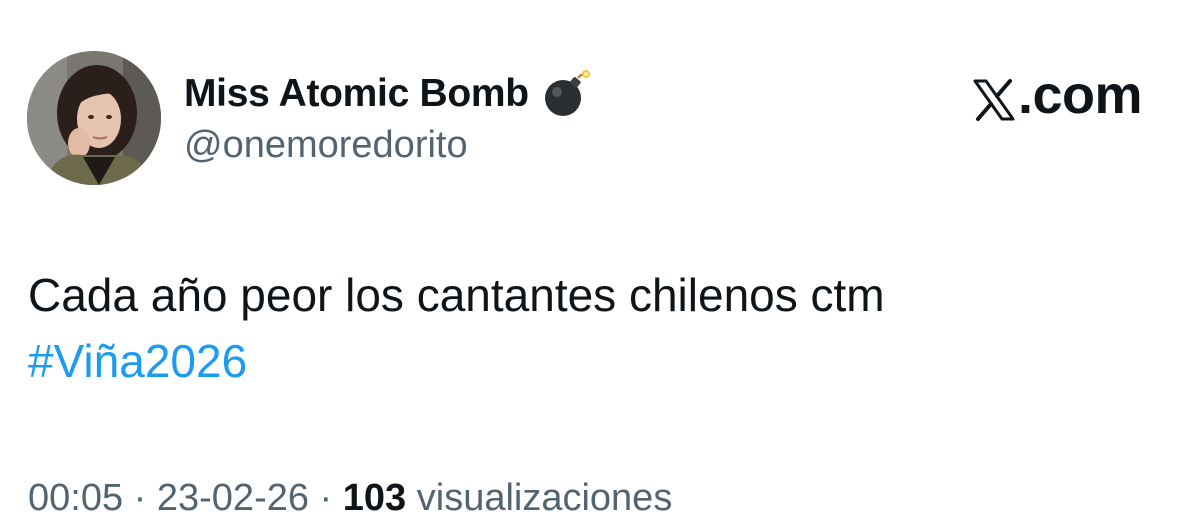  I want to click on tweet-meta: 00:05 · 23-02-26 · 103 visualizaciones, so click(350, 498).